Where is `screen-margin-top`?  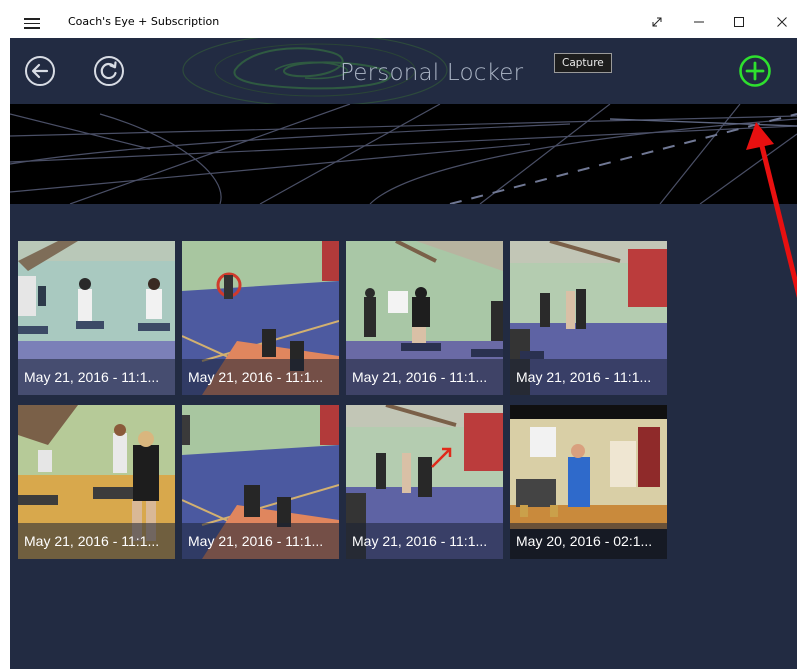 screen-margin-top is located at coordinates (398, 4).